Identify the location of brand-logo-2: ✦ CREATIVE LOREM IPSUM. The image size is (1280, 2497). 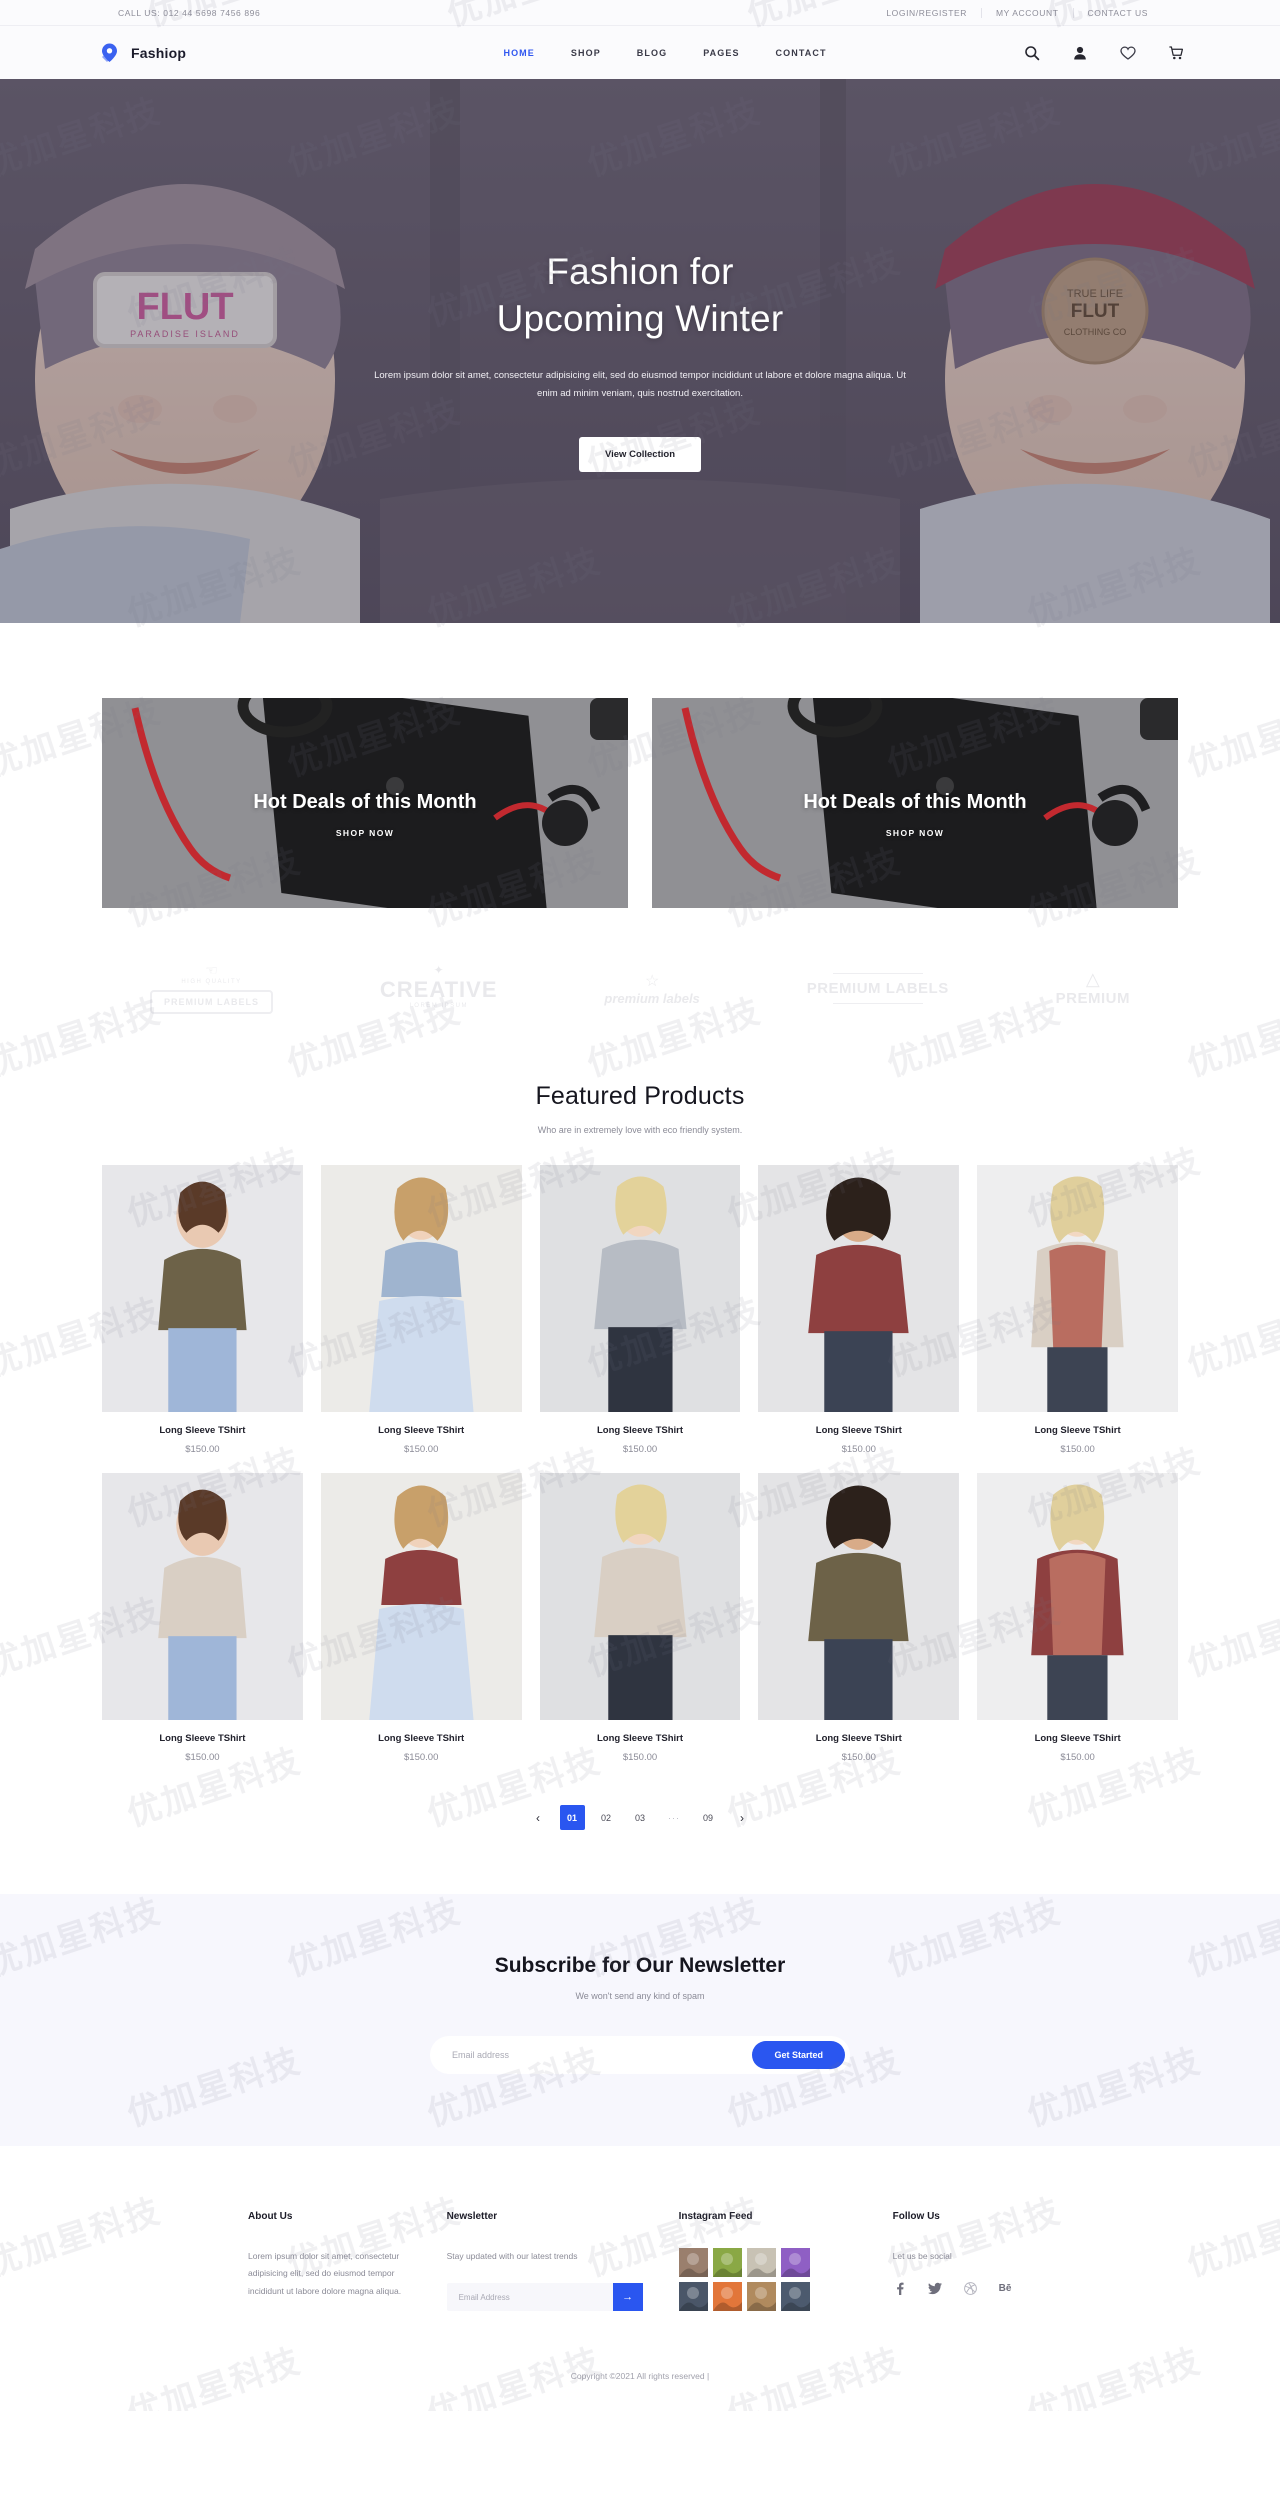
(438, 985).